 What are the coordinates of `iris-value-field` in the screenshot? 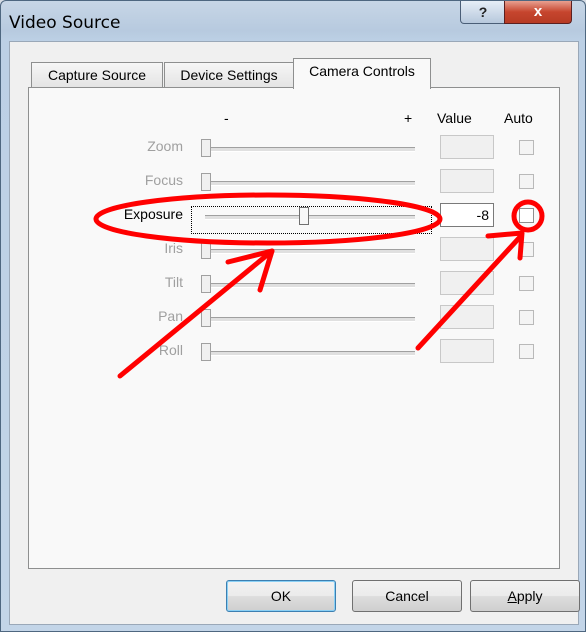 It's located at (467, 249).